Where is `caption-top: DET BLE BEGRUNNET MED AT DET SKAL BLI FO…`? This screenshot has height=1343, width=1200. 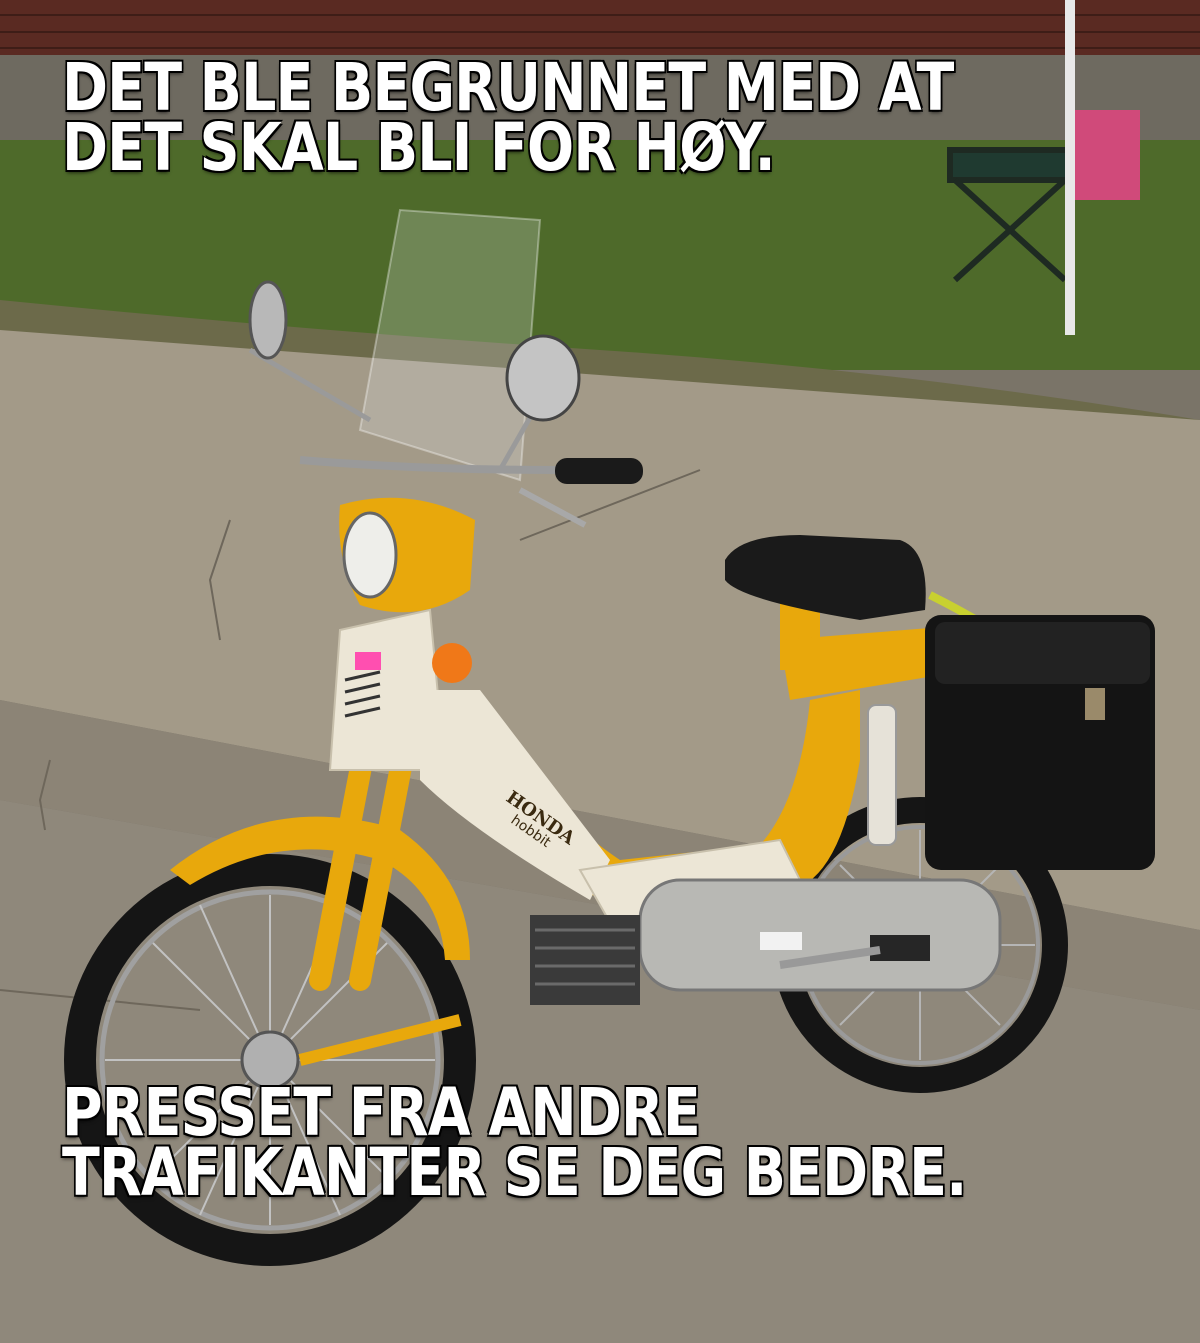 caption-top: DET BLE BEGRUNNET MED AT DET SKAL BLI FO… is located at coordinates (508, 120).